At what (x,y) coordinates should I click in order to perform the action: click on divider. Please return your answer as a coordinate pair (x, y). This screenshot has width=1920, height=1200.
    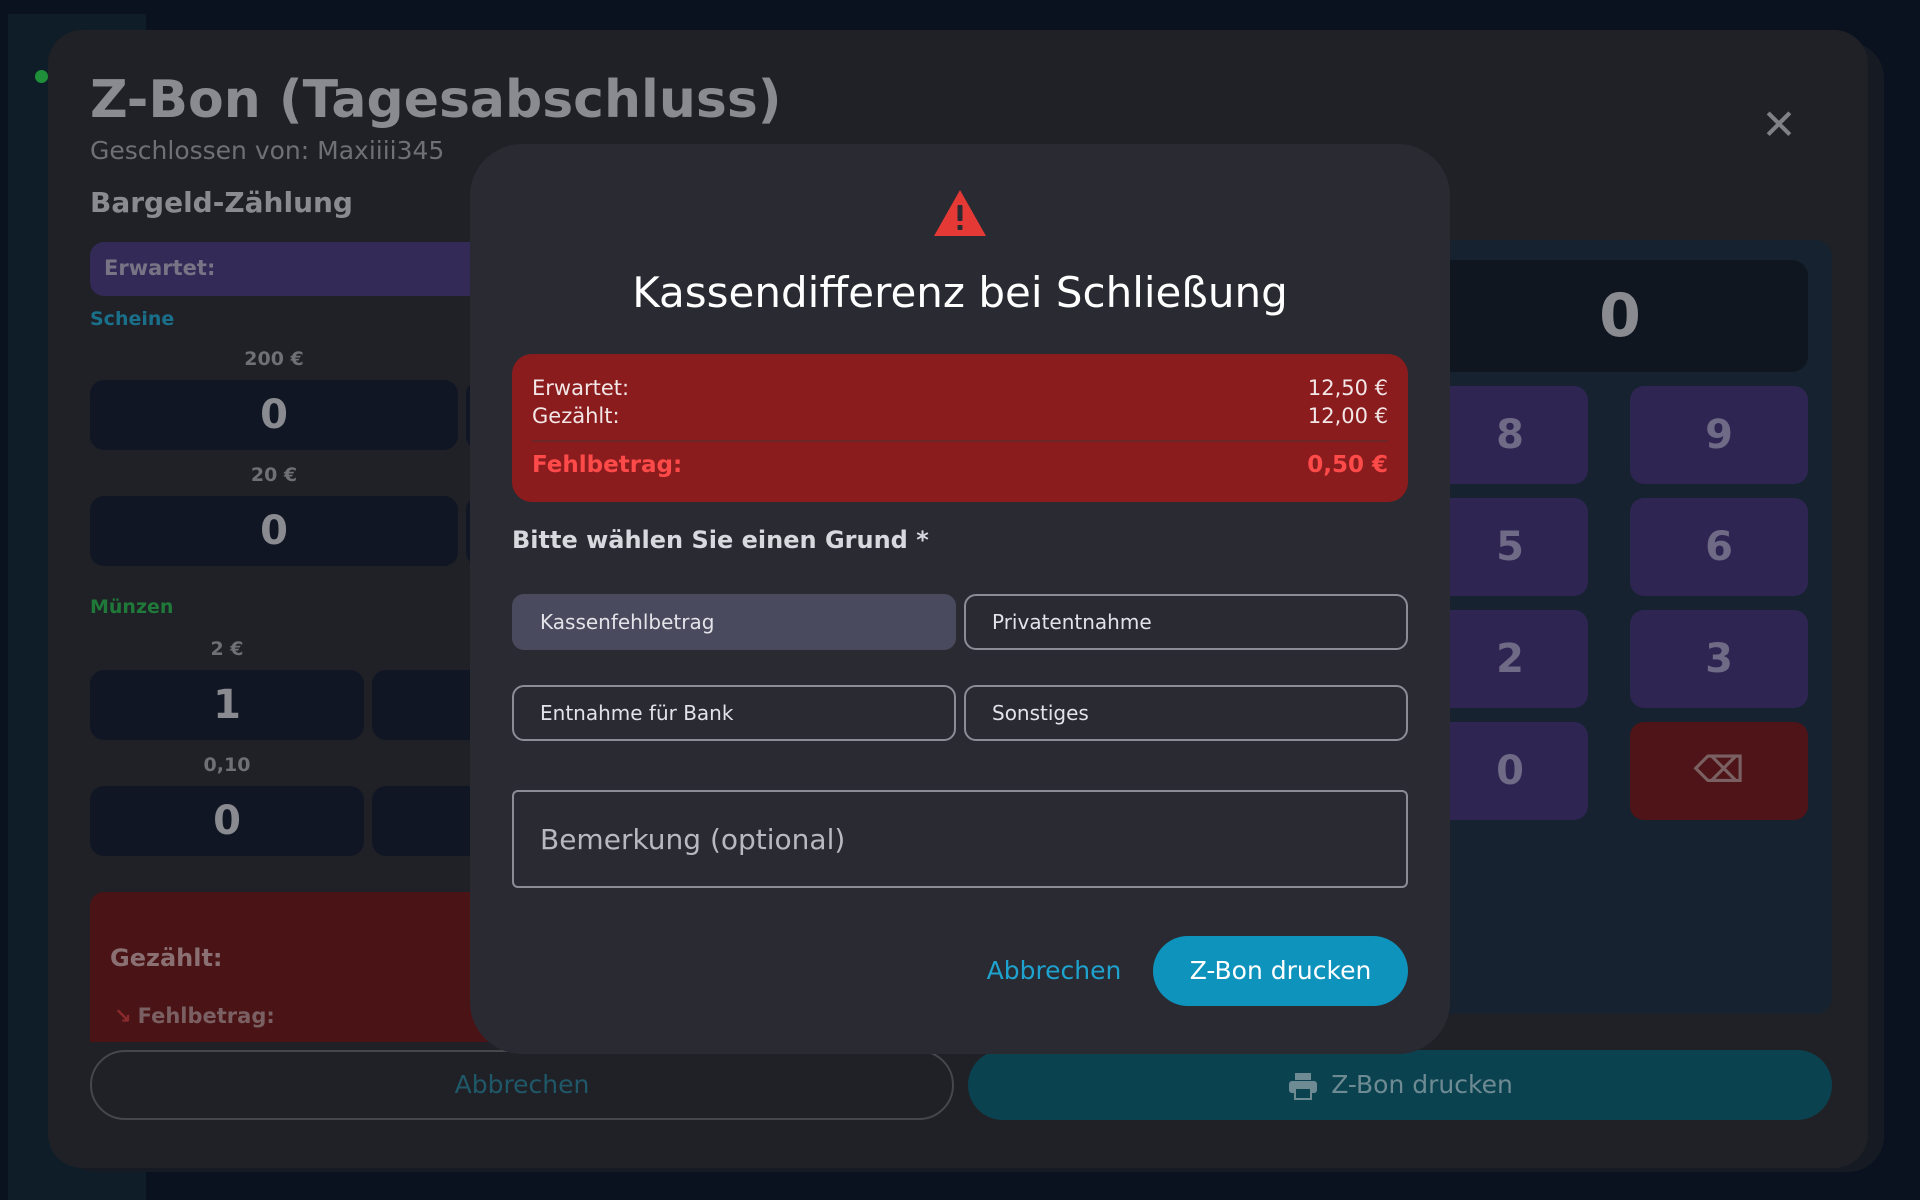
    Looking at the image, I should click on (960, 441).